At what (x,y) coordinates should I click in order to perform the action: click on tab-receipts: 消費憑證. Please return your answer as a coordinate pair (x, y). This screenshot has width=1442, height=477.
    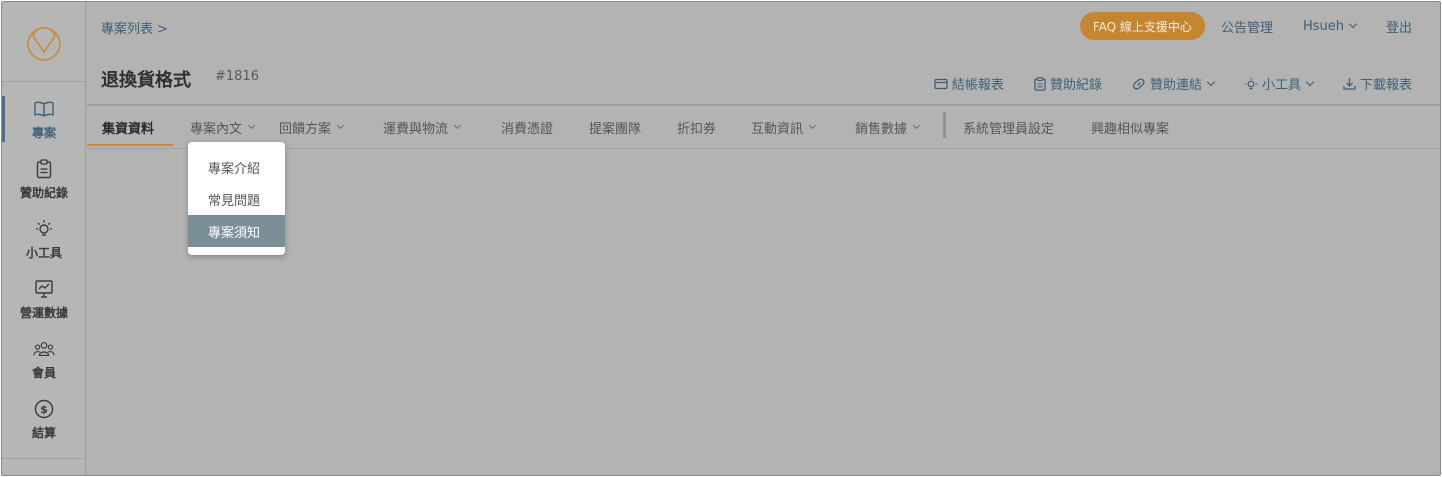
    Looking at the image, I should click on (527, 127).